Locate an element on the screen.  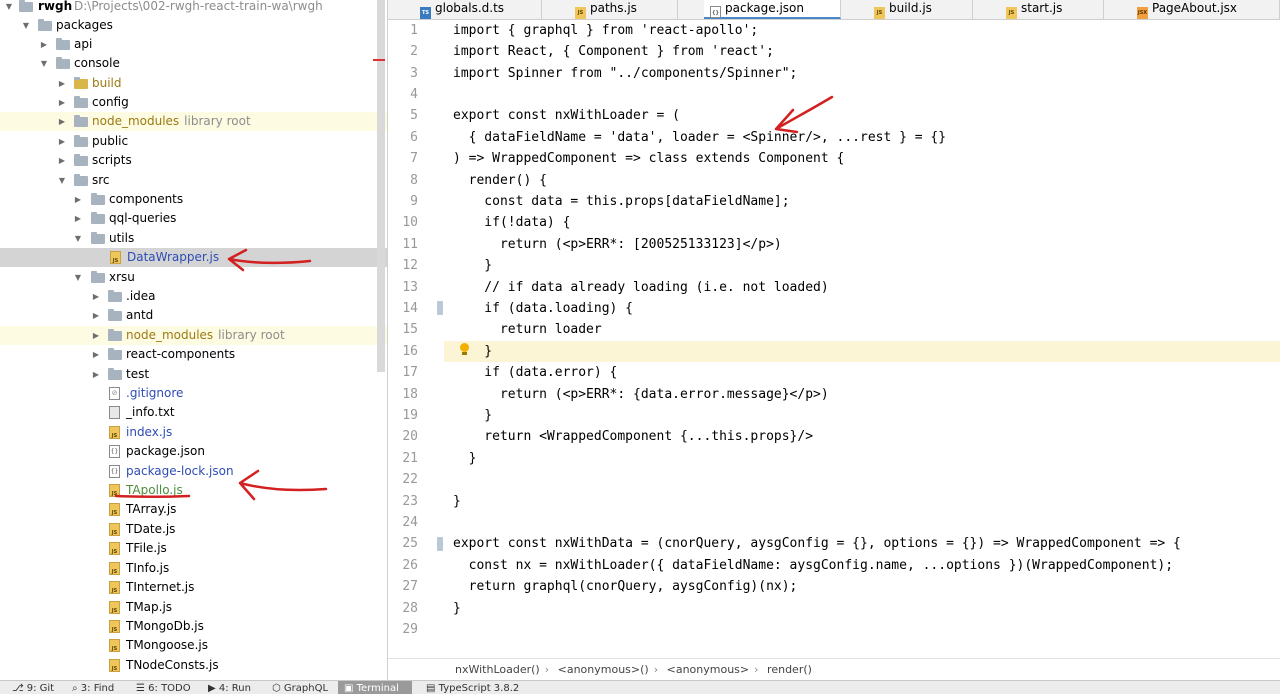
breadcrumb-item: render() is located at coordinates (789, 669).